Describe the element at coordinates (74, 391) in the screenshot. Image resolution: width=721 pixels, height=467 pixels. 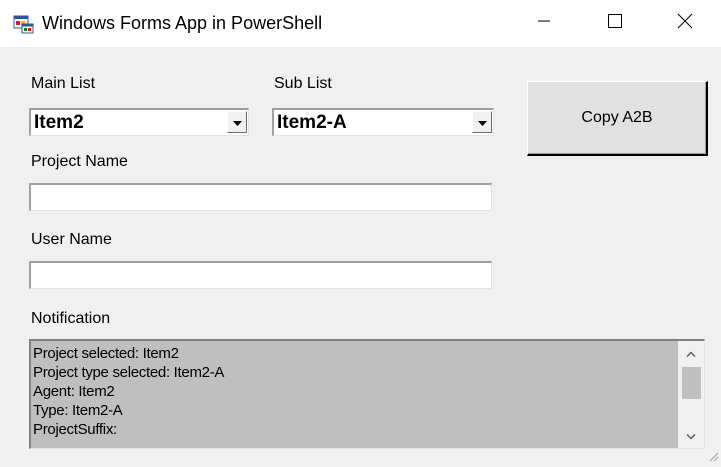
I see `notification-line: Agent: Item2` at that location.